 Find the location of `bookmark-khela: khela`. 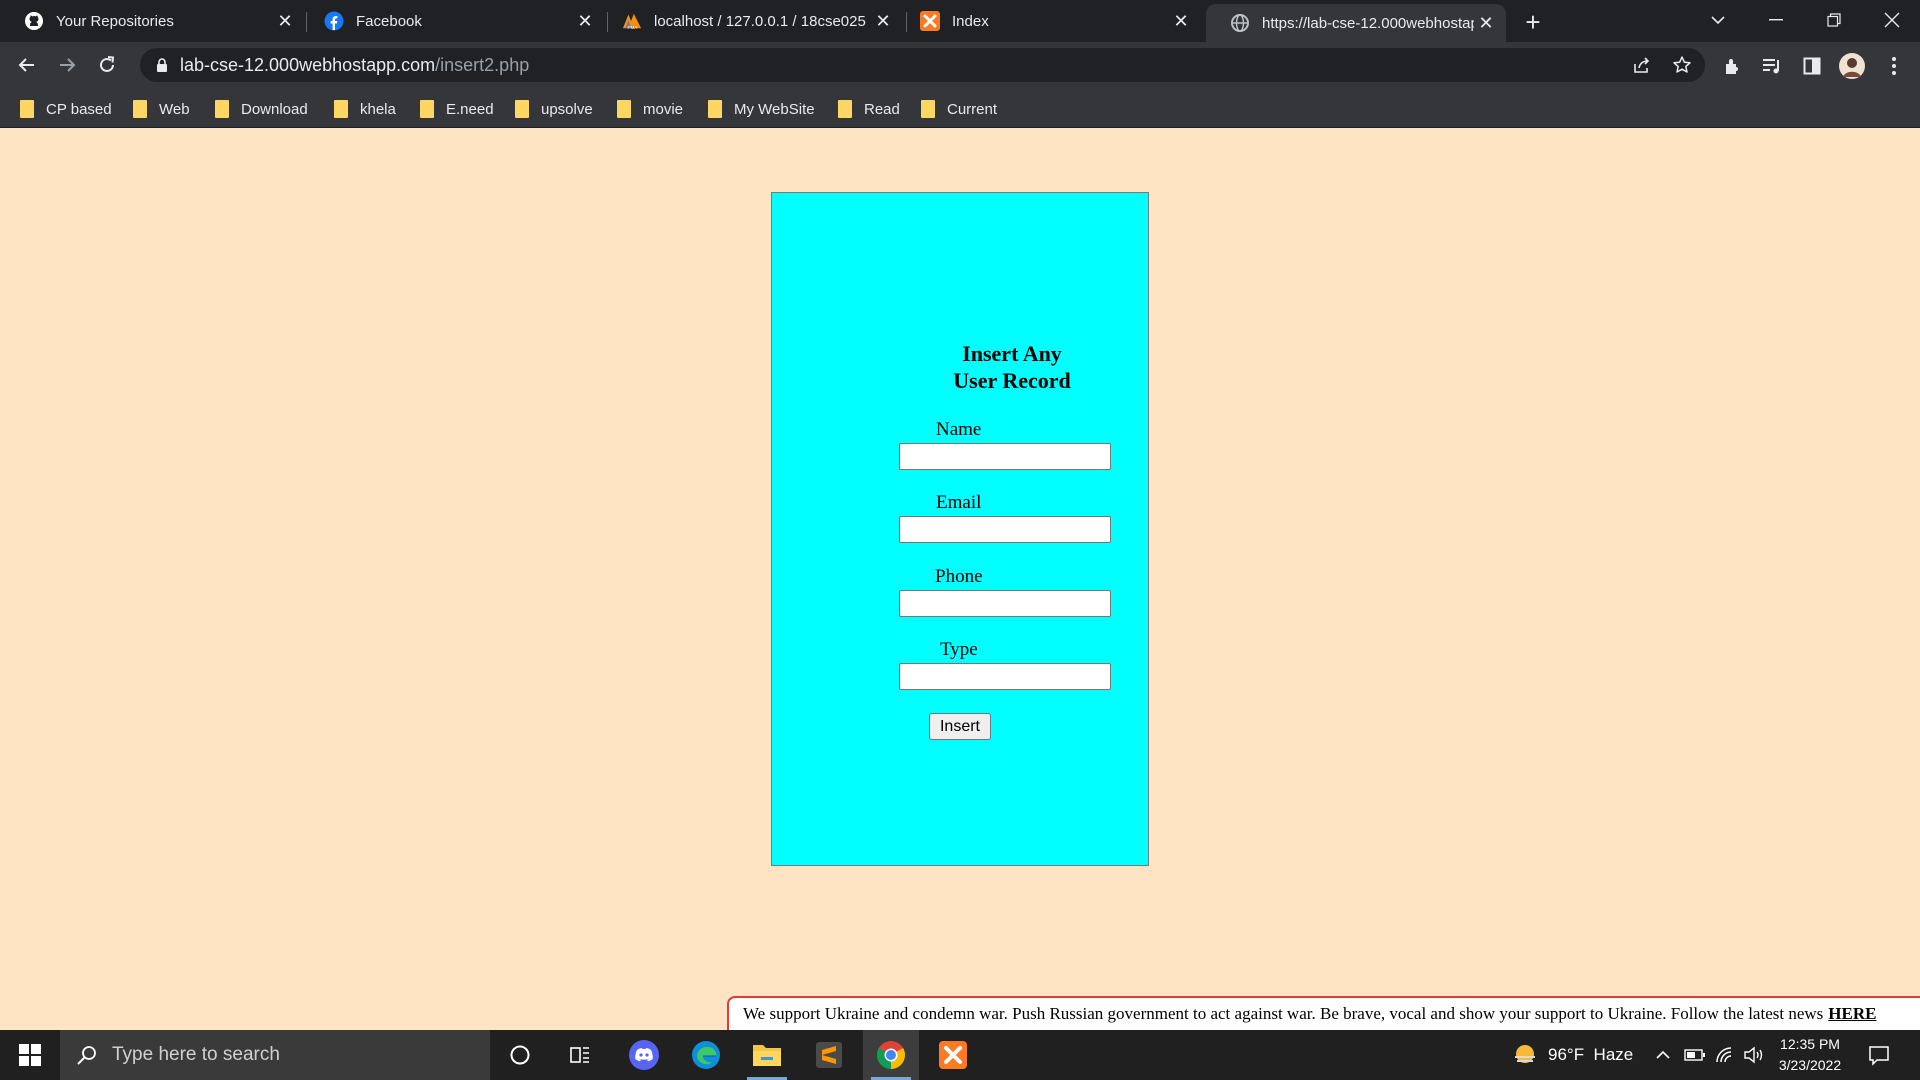

bookmark-khela: khela is located at coordinates (365, 109).